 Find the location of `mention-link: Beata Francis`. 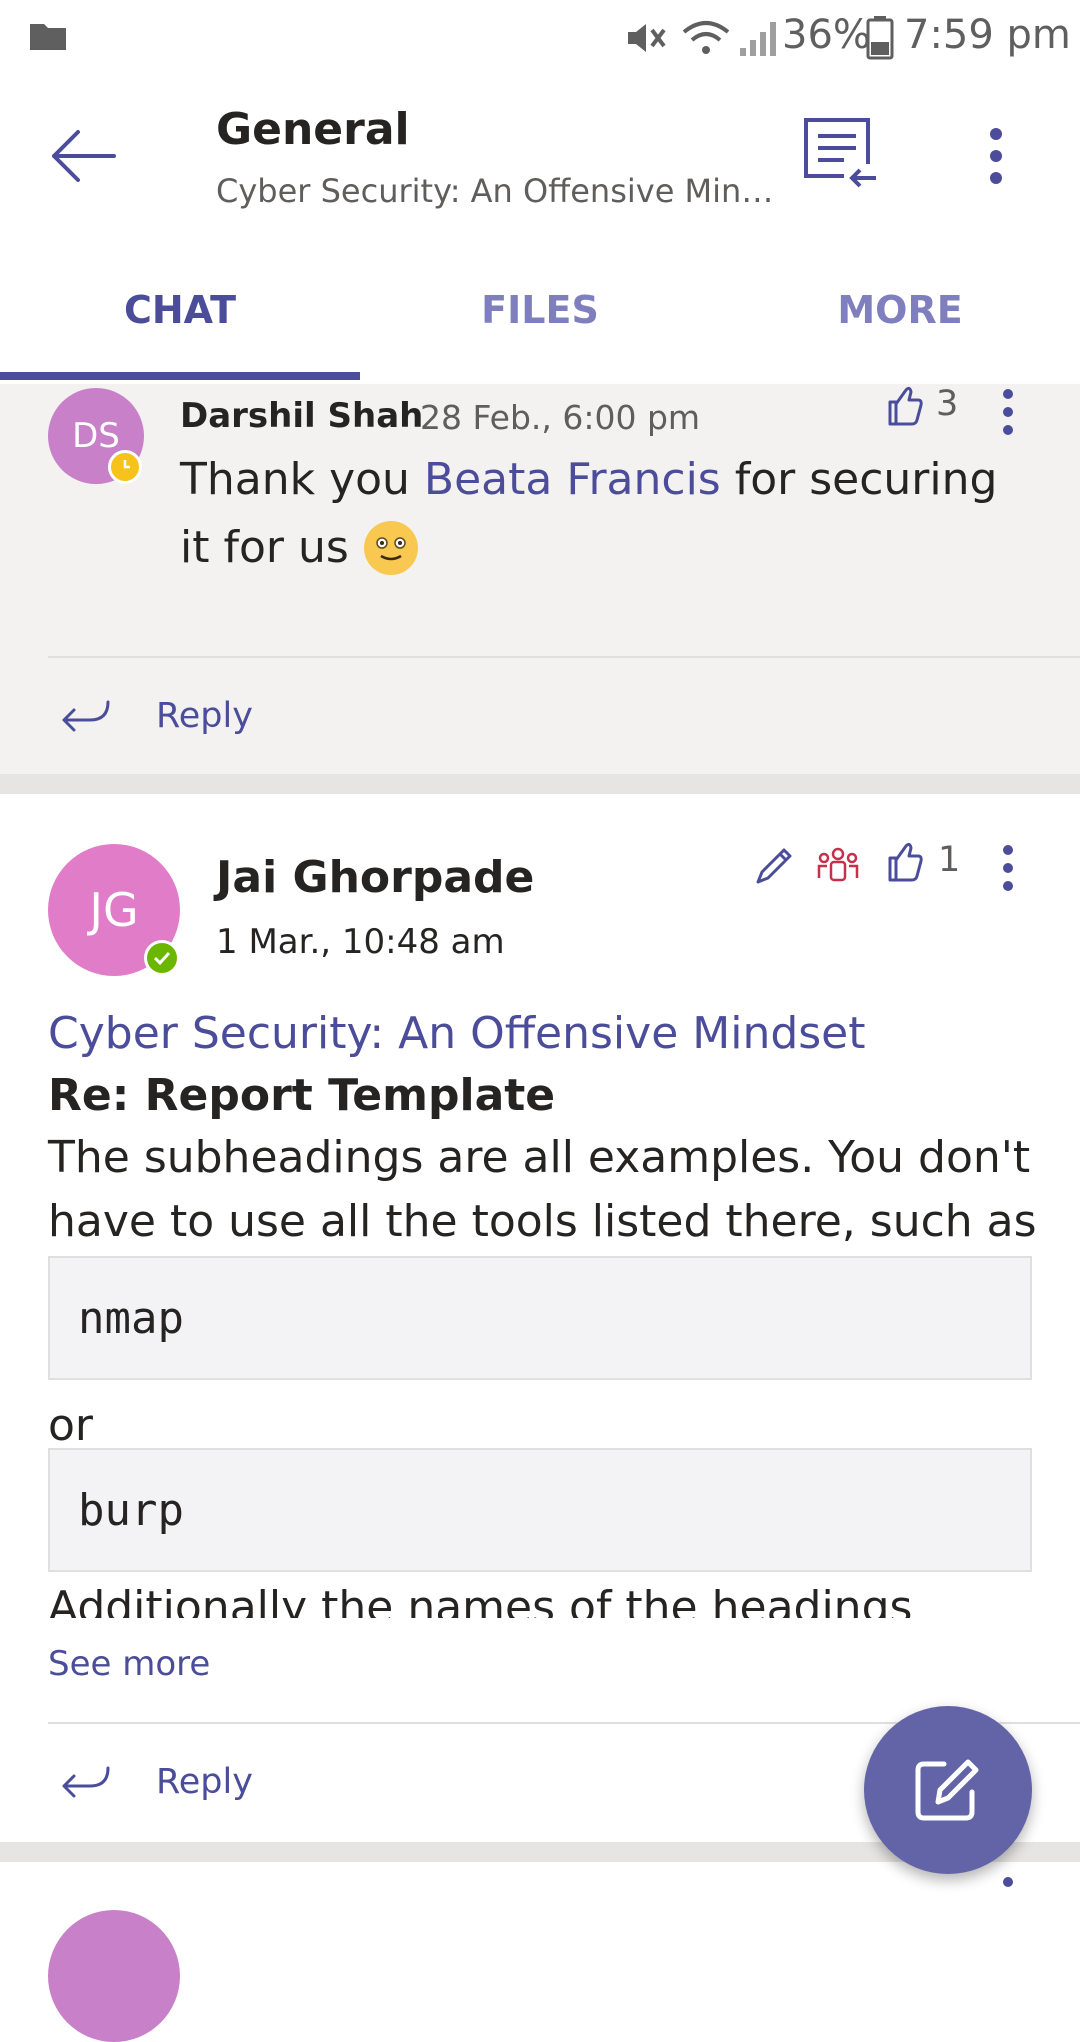

mention-link: Beata Francis is located at coordinates (572, 479).